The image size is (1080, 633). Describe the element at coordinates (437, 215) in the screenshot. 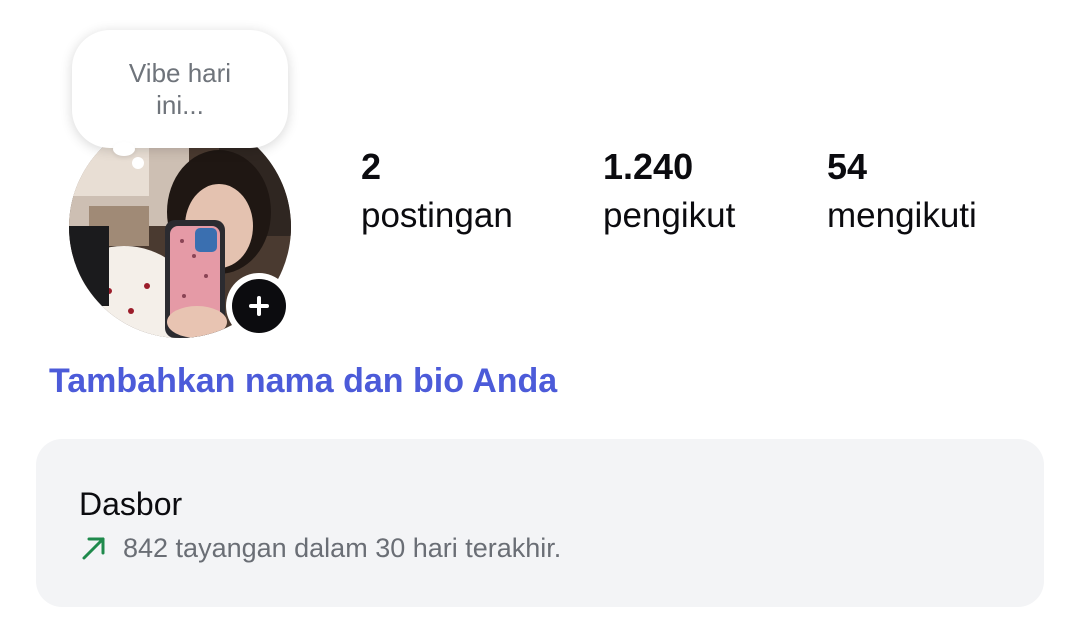

I see `posts-label: postingan` at that location.